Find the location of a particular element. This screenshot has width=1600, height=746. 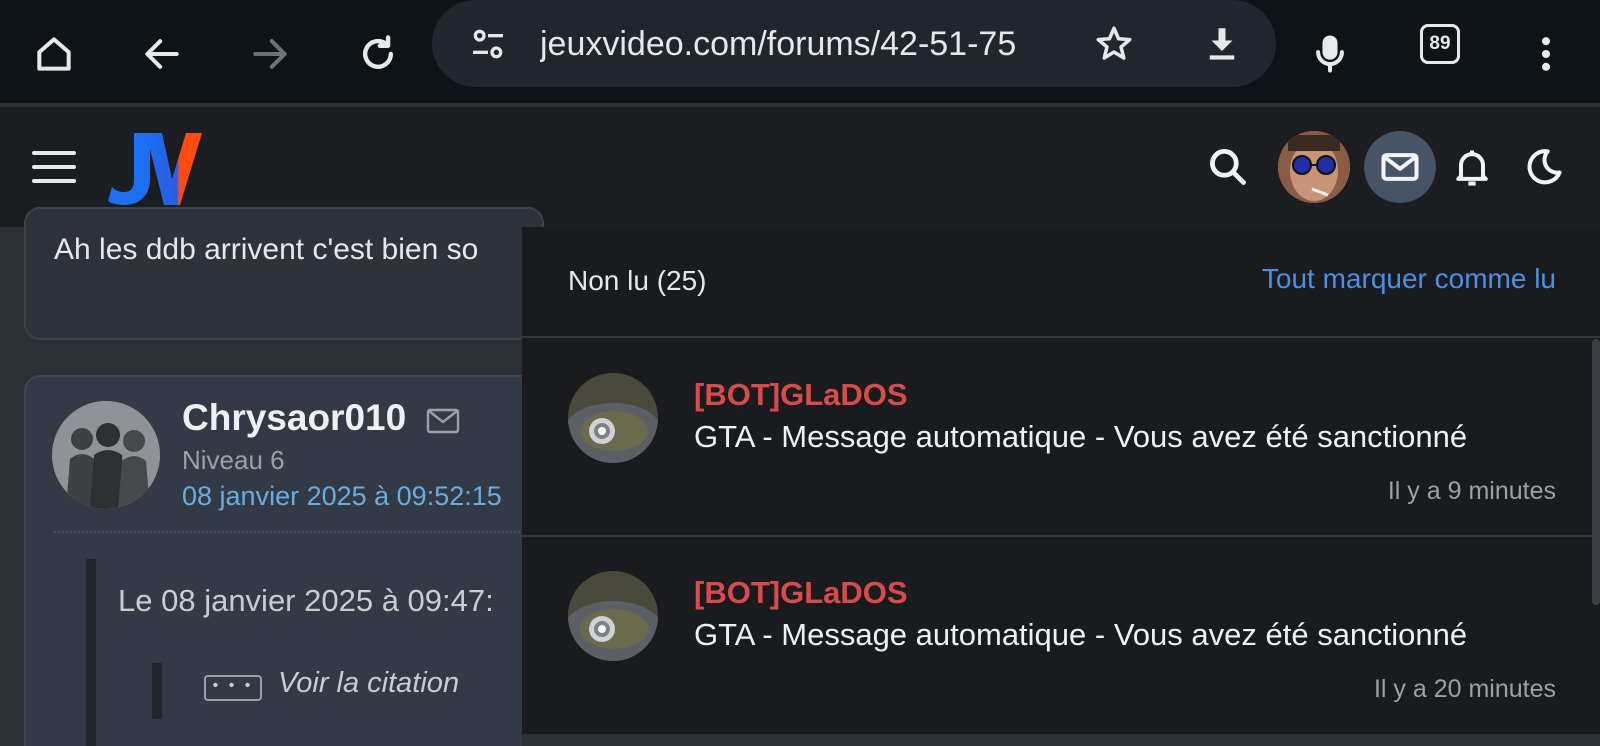

voice-search-button is located at coordinates (1330, 54).